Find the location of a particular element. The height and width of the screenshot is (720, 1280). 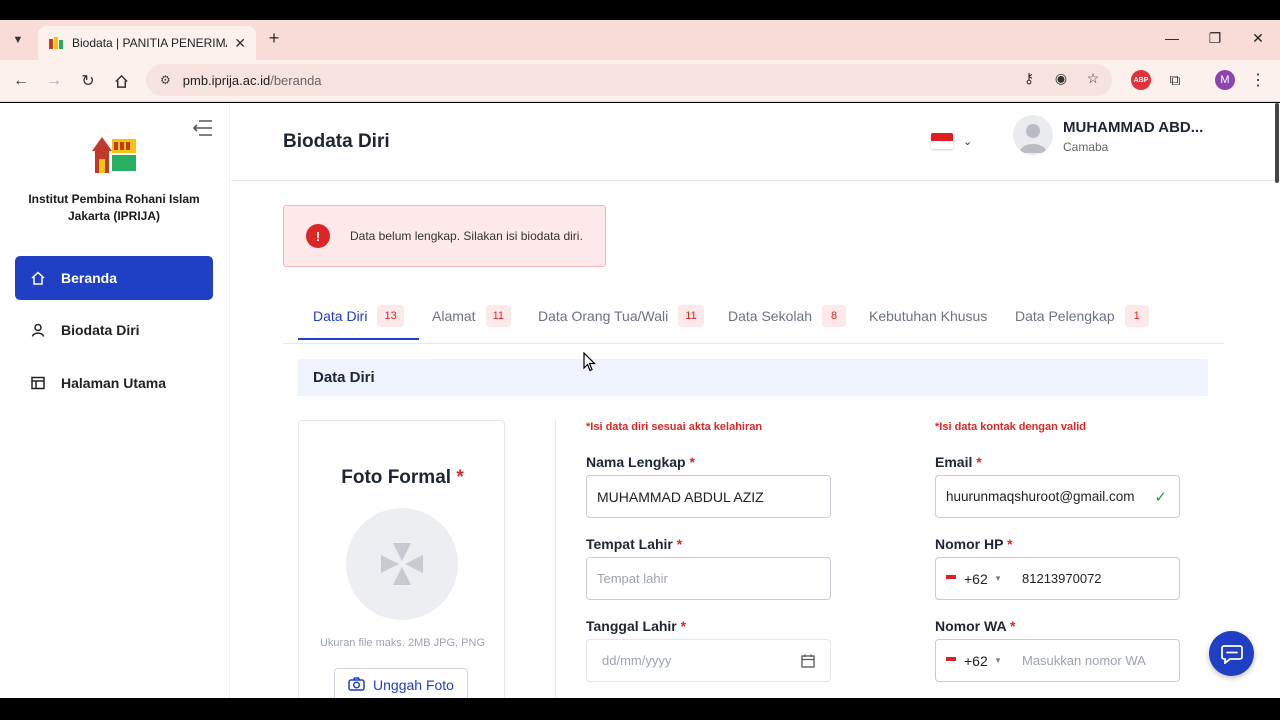

wa-label-text: Nomor WA is located at coordinates (971, 626).